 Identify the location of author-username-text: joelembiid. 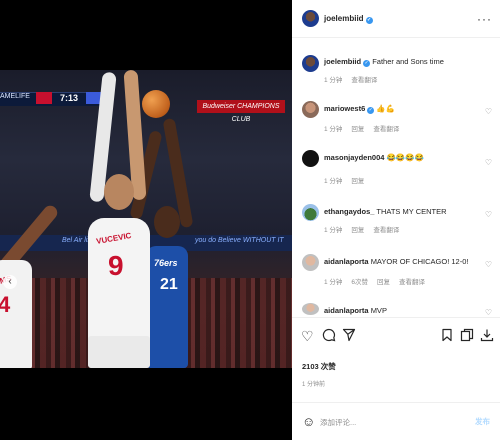
(344, 18).